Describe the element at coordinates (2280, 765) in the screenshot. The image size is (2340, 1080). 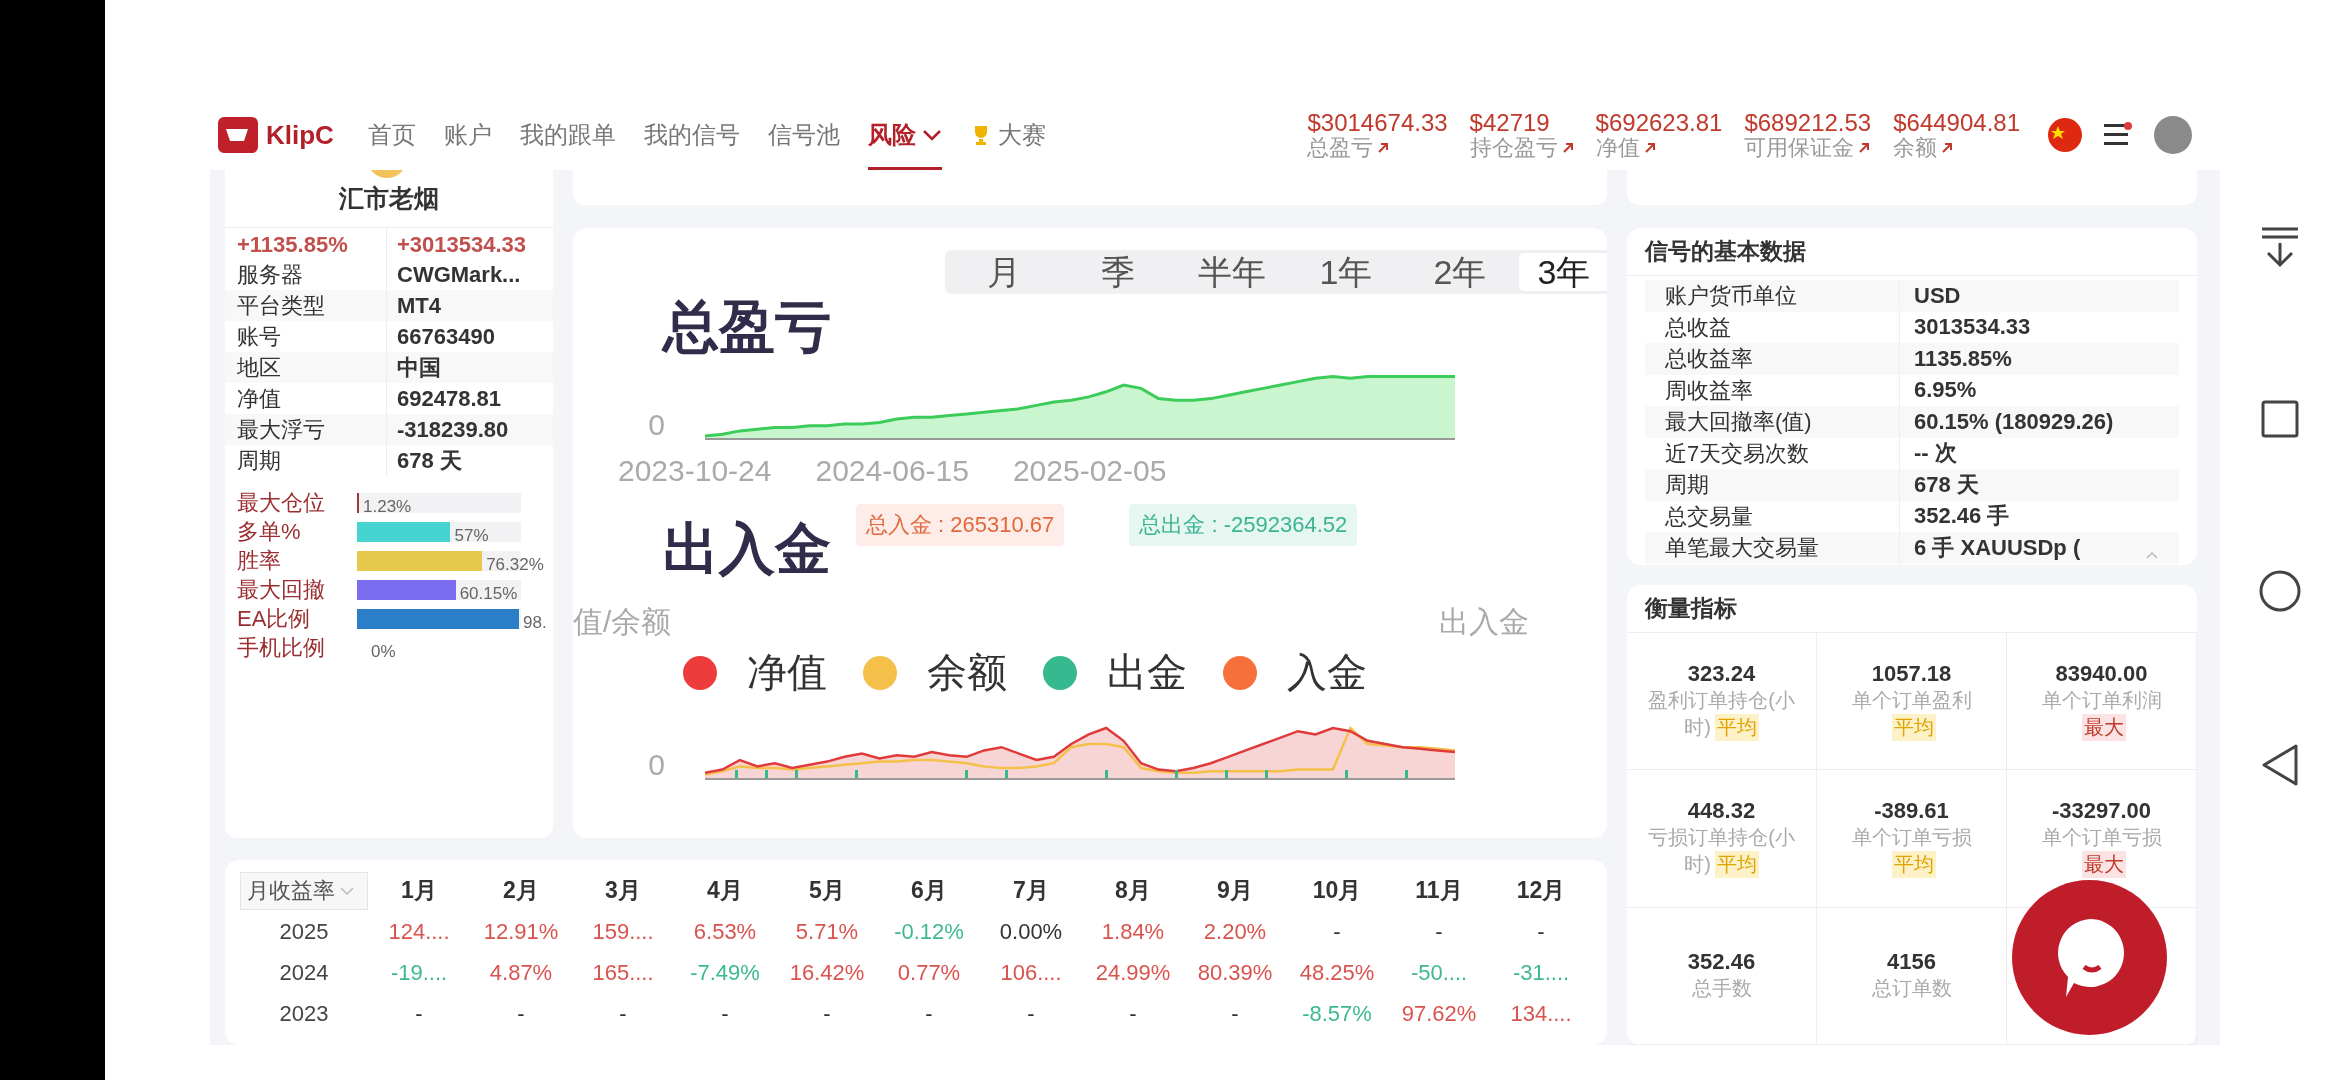
I see `back-icon` at that location.